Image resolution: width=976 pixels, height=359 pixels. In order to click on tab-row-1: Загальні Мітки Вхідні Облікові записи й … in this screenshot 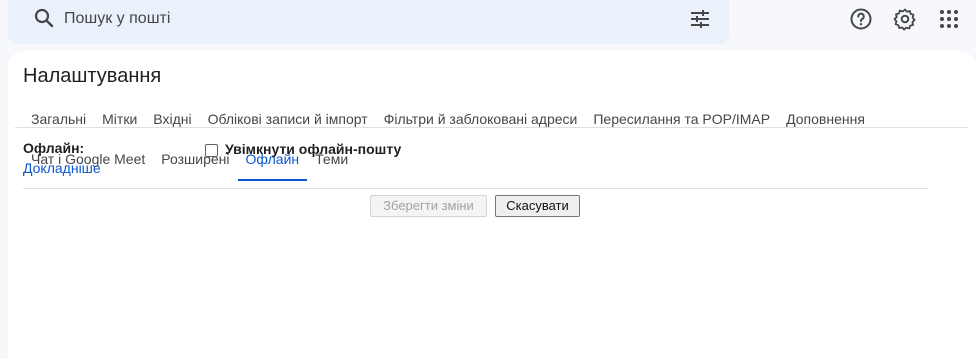, I will do `click(483, 121)`.